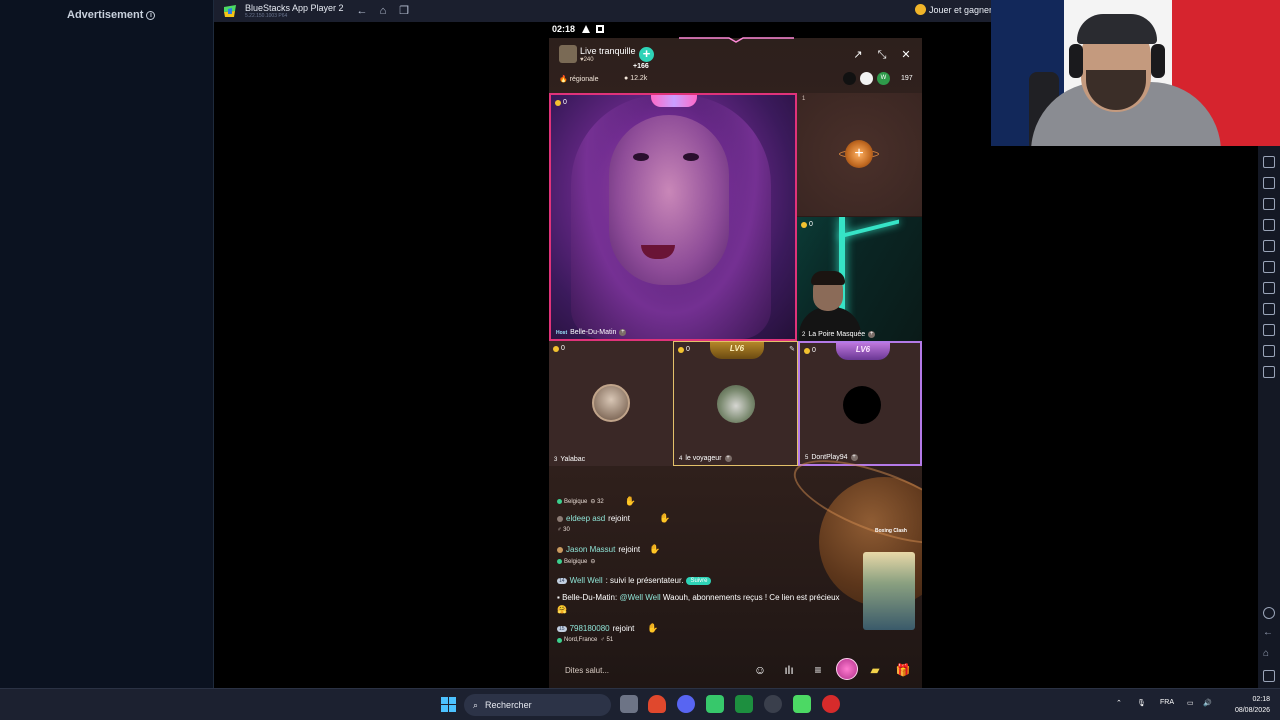 Image resolution: width=1280 pixels, height=720 pixels. Describe the element at coordinates (568, 54) in the screenshot. I see `host-avatar` at that location.